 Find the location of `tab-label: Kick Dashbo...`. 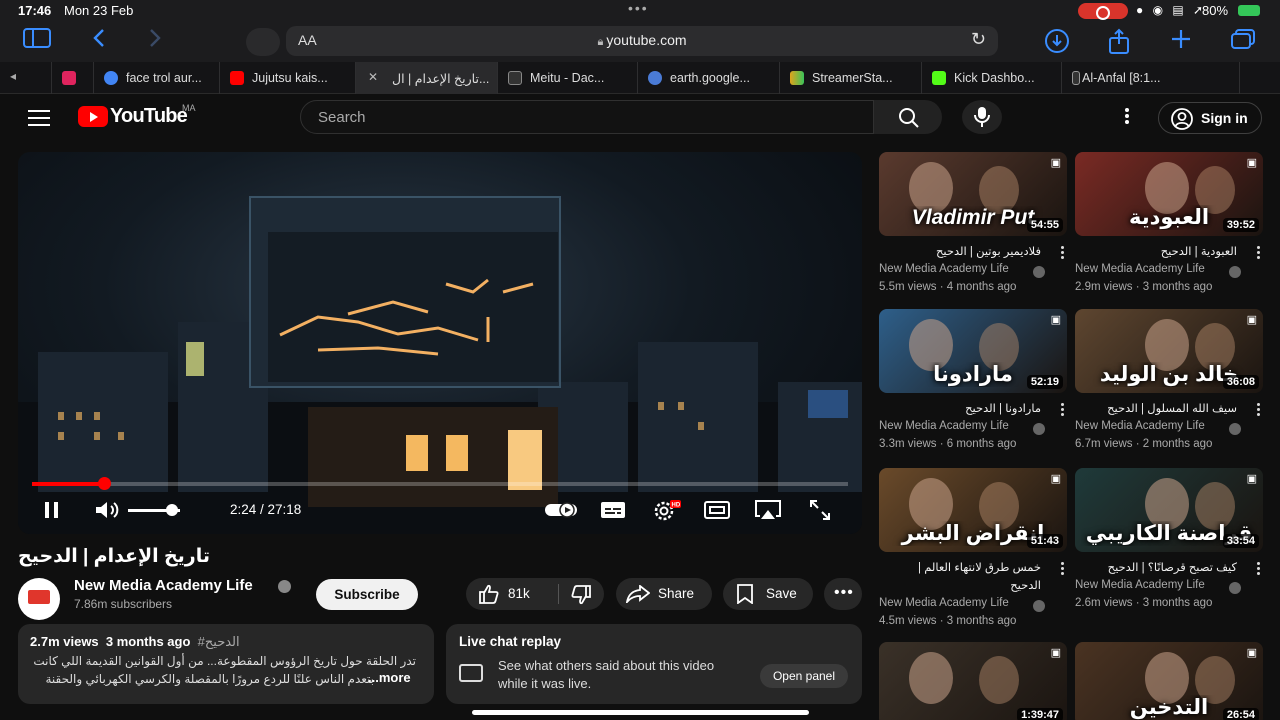

tab-label: Kick Dashbo... is located at coordinates (994, 78).